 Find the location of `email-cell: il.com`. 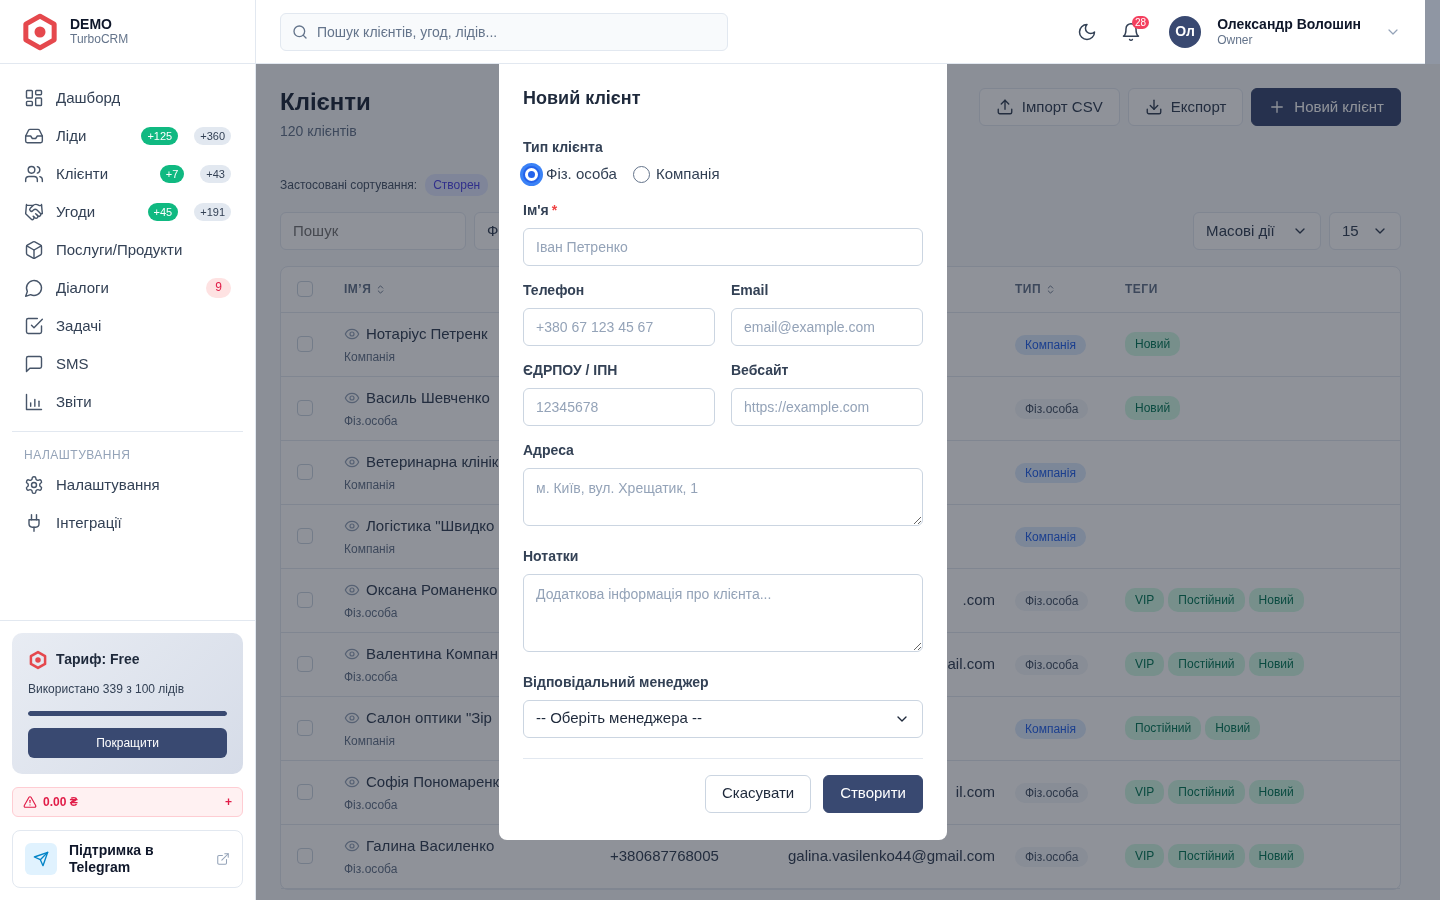

email-cell: il.com is located at coordinates (975, 792).